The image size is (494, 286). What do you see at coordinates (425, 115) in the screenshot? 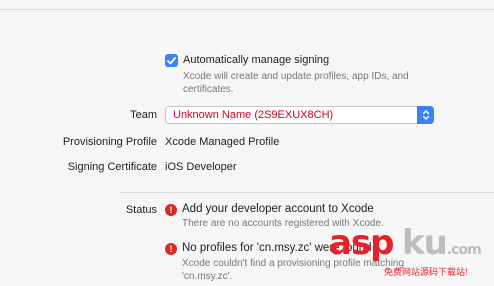
I see `select-stepper-icon` at bounding box center [425, 115].